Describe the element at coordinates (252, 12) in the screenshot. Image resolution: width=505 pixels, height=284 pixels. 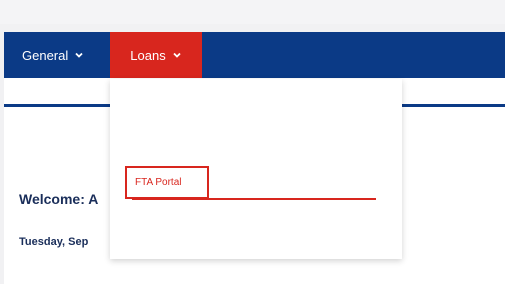
I see `top-strip` at that location.